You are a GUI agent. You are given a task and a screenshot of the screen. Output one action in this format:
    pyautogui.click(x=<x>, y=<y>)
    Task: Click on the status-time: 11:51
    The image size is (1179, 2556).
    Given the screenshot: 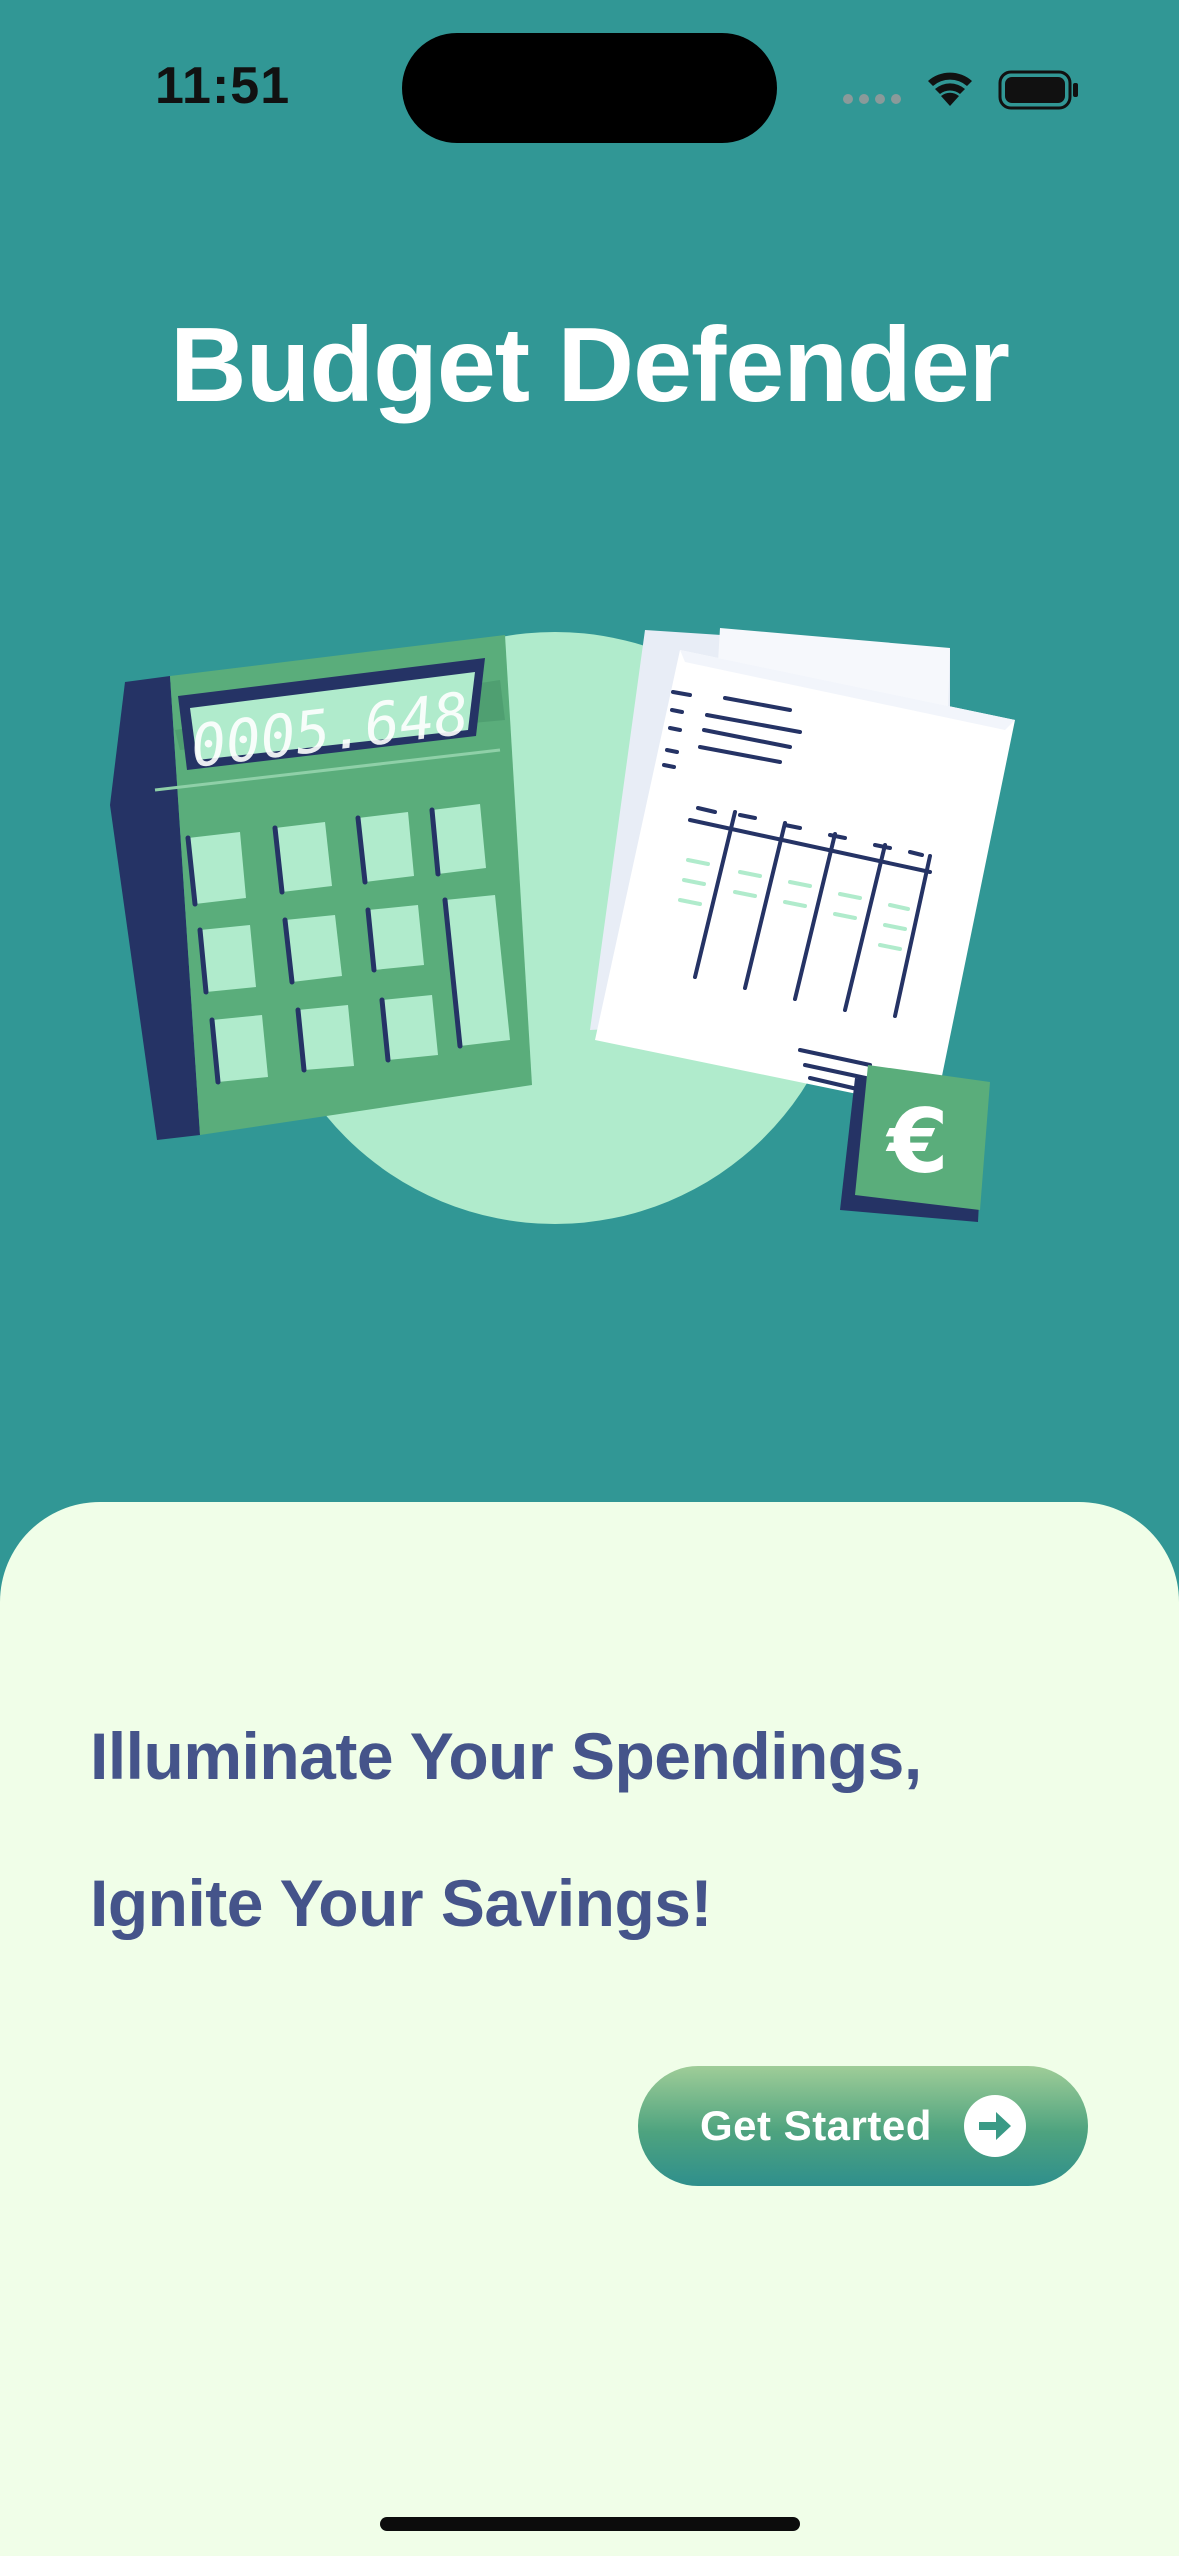 What is the action you would take?
    pyautogui.click(x=223, y=86)
    